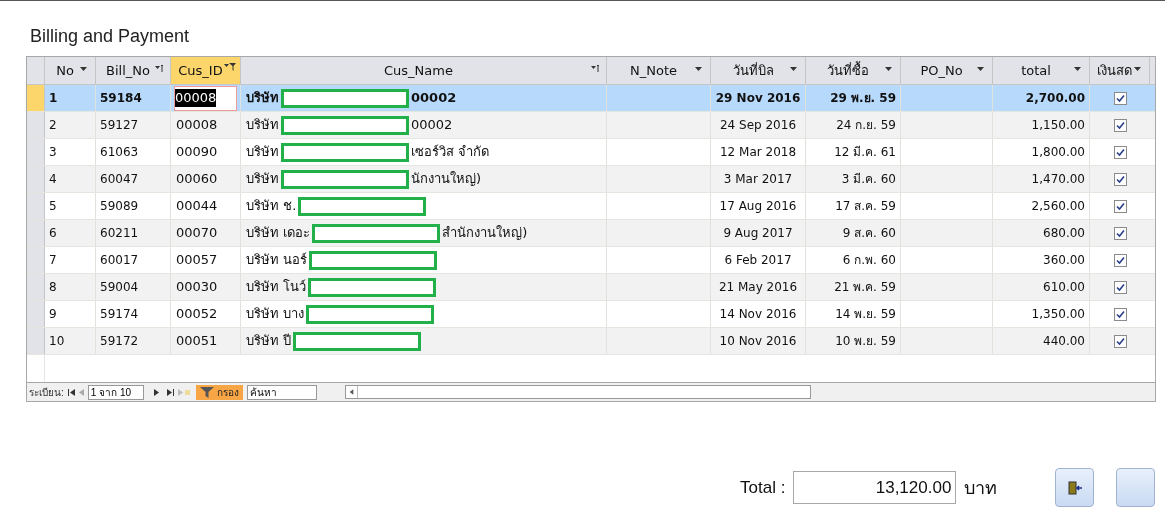 The image size is (1165, 519). Describe the element at coordinates (591, 152) in the screenshot. I see `table-row: 3 61063 00090 บริษัท เซอร์วิส จำกัด 12 Mar 2018 12 มี.ค. 61 1,800.00` at that location.